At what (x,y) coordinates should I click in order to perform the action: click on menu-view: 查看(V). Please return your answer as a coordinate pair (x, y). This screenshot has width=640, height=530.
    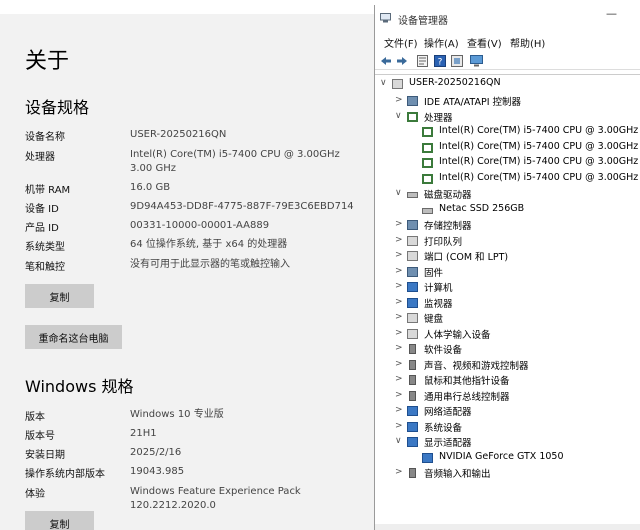
    Looking at the image, I should click on (484, 42).